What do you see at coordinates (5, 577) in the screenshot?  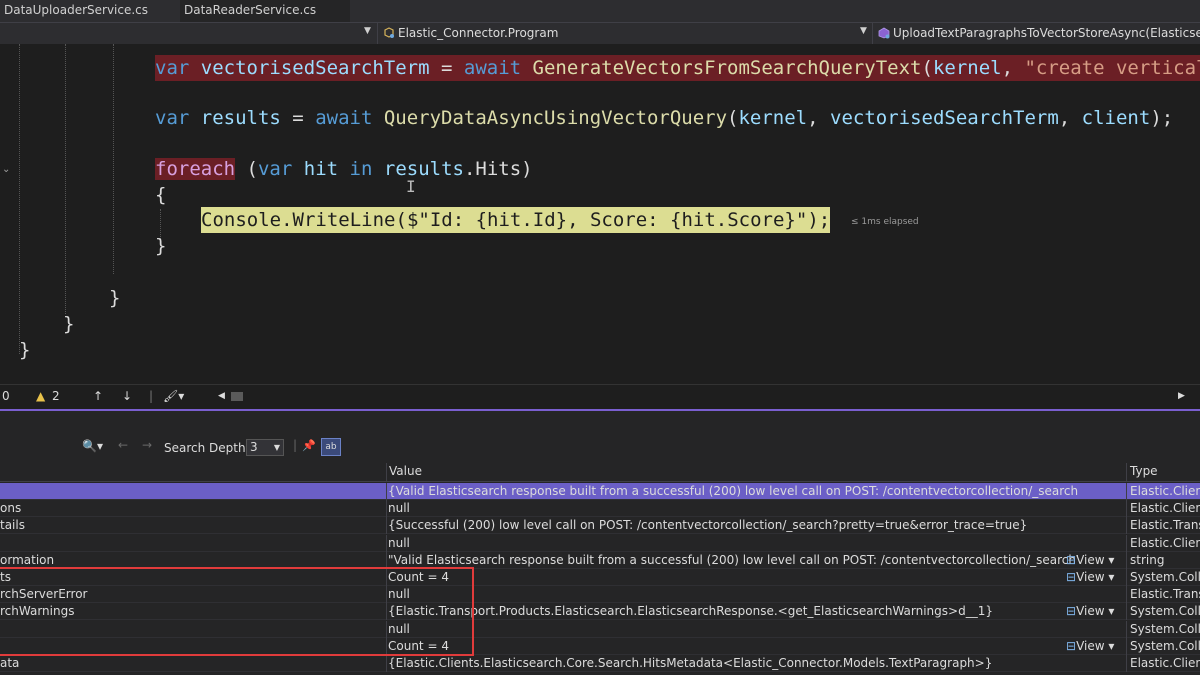 I see `row-name: ts` at bounding box center [5, 577].